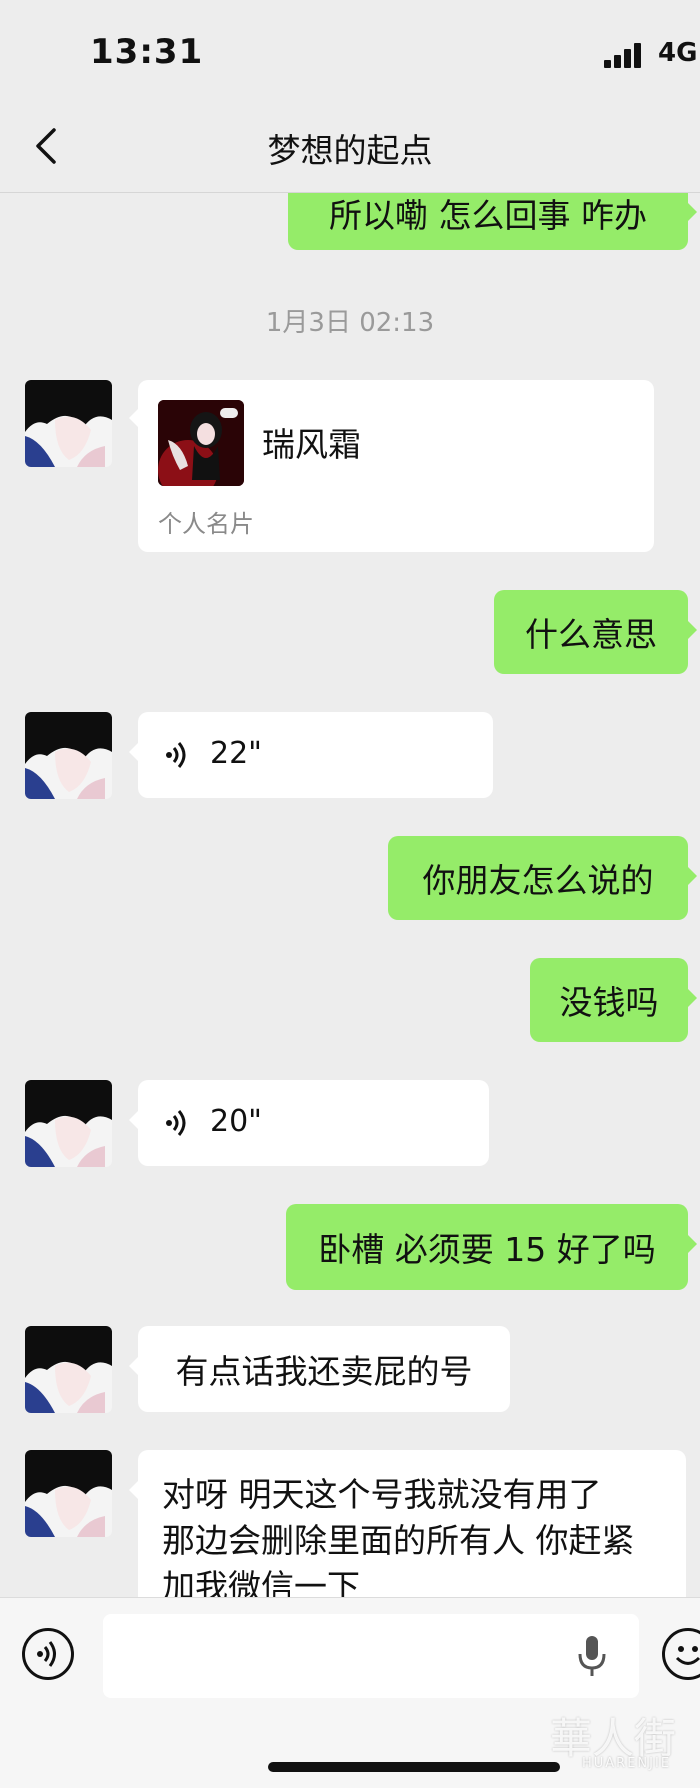 The height and width of the screenshot is (1788, 700). I want to click on input-bar: 華人街 HUARENJIE, so click(350, 1692).